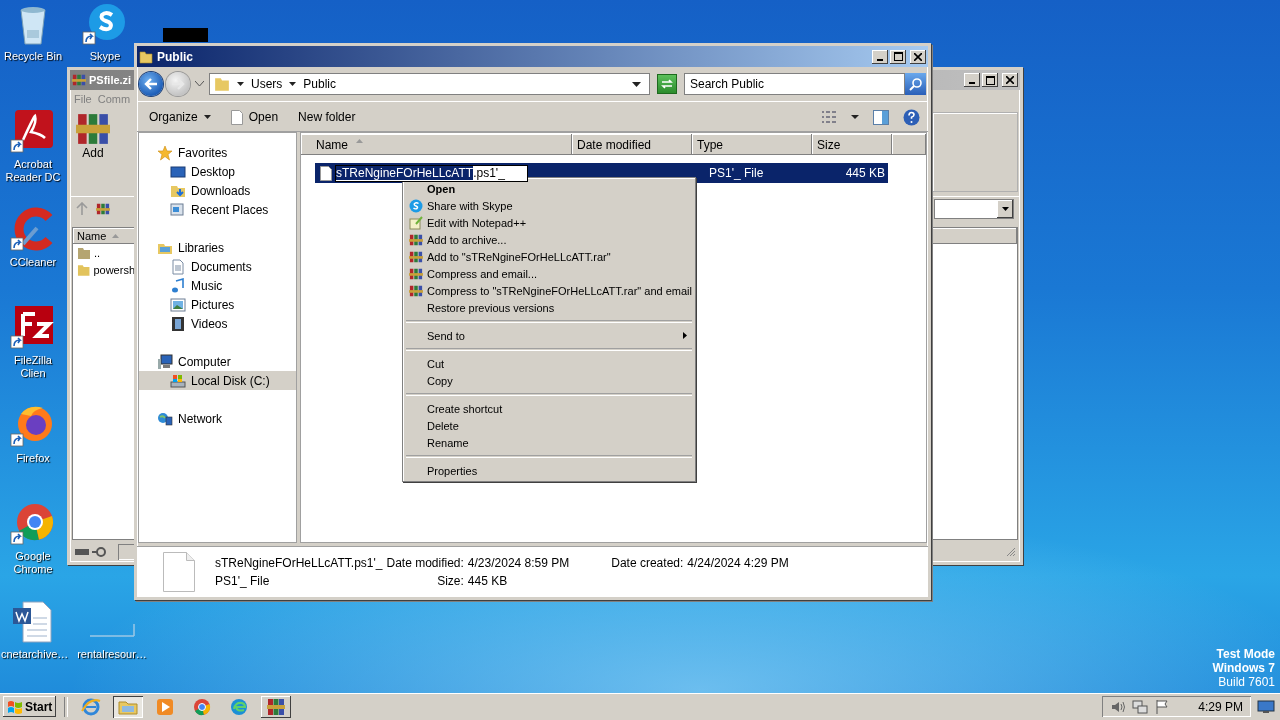 Image resolution: width=1280 pixels, height=720 pixels. What do you see at coordinates (549, 256) in the screenshot?
I see `menu-item: Add to "sTReNgineFOrHeLLcATT.rar"` at bounding box center [549, 256].